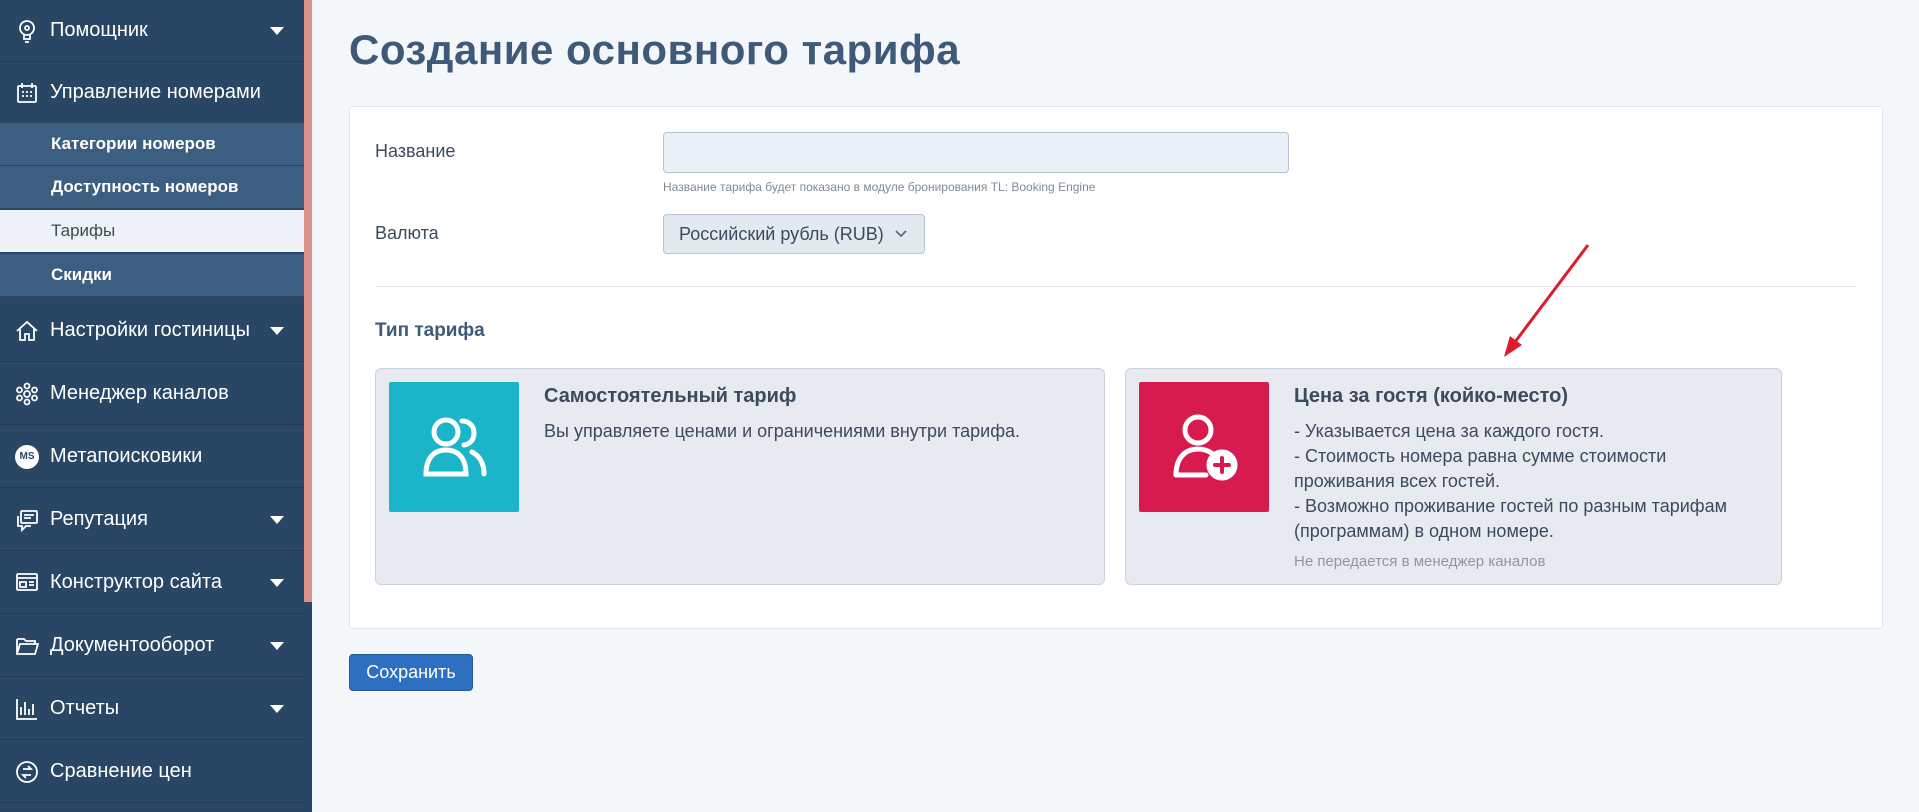 The image size is (1919, 812). I want to click on sidebar-item-documents: Документооборот, so click(152, 646).